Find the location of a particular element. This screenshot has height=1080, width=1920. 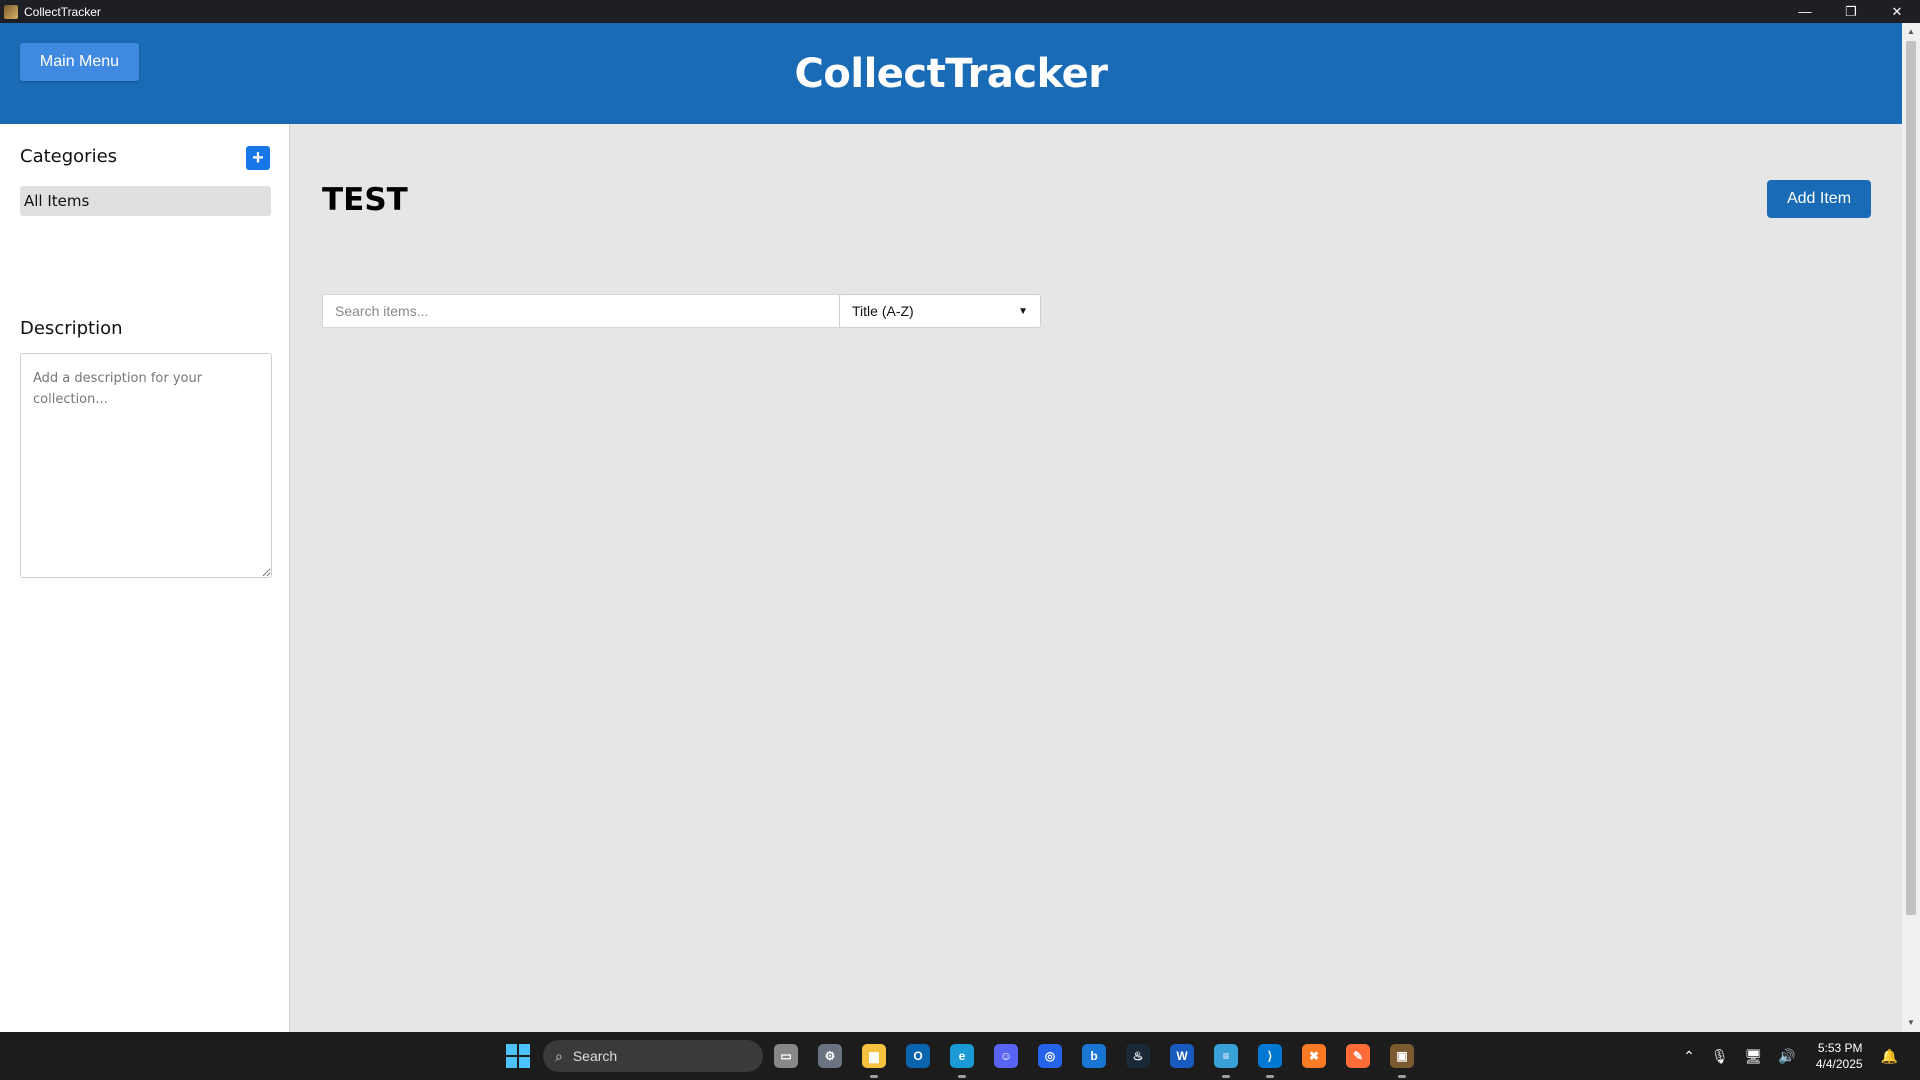

xampp-icon: ✖ is located at coordinates (1314, 1056).